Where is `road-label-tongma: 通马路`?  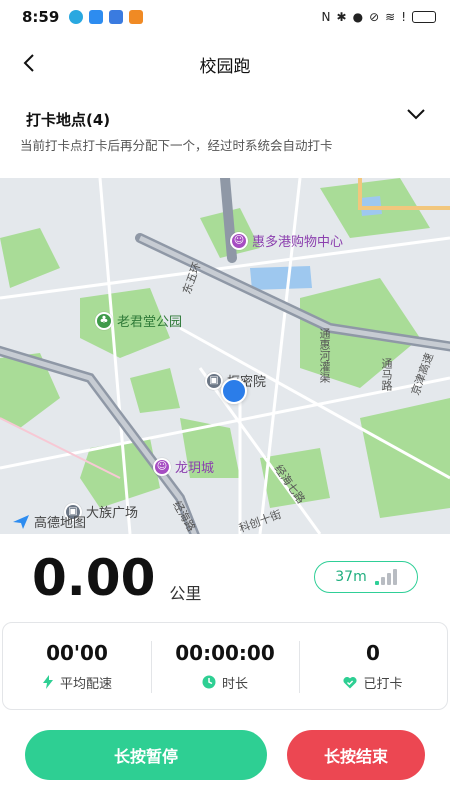 road-label-tongma: 通马路 is located at coordinates (386, 374).